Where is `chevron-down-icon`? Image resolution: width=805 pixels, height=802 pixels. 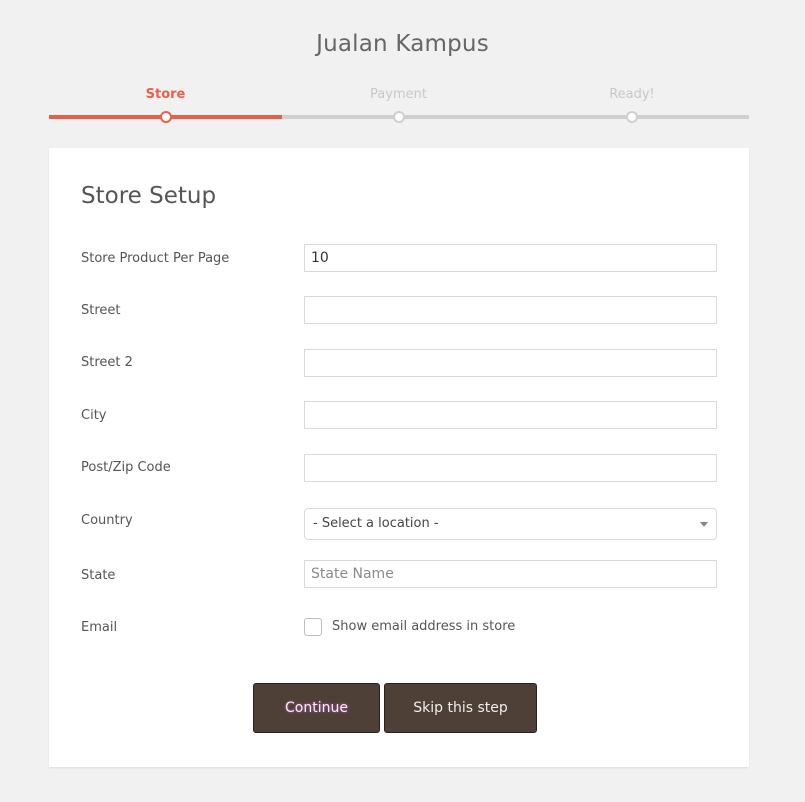
chevron-down-icon is located at coordinates (704, 524).